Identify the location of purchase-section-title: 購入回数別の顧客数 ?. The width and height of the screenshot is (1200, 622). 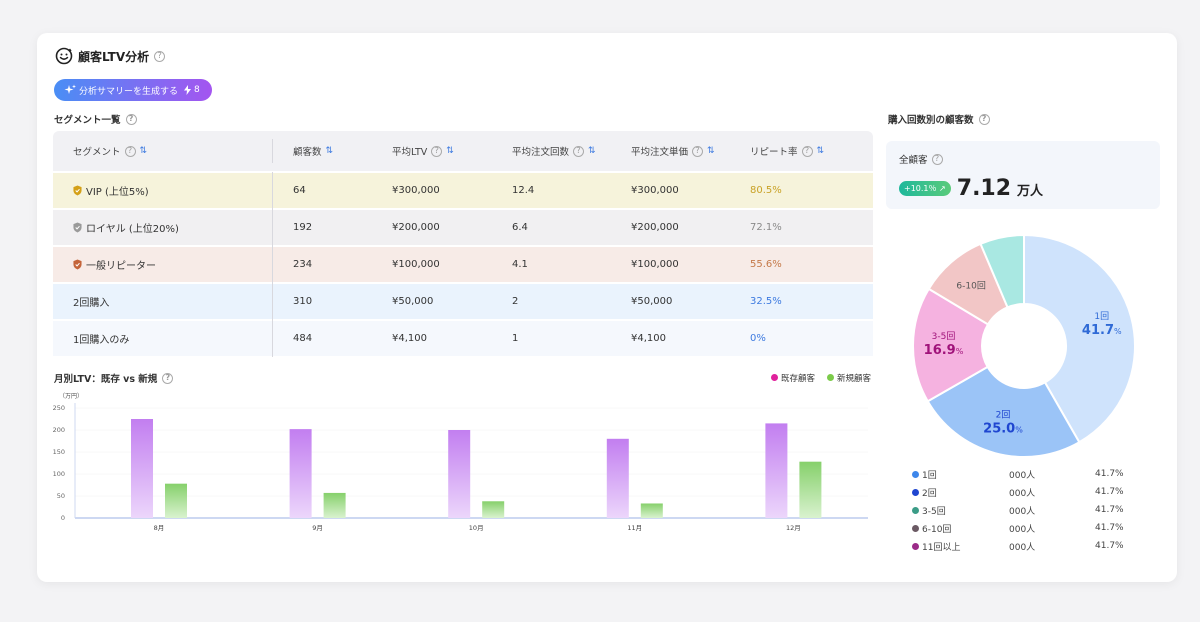
(939, 119).